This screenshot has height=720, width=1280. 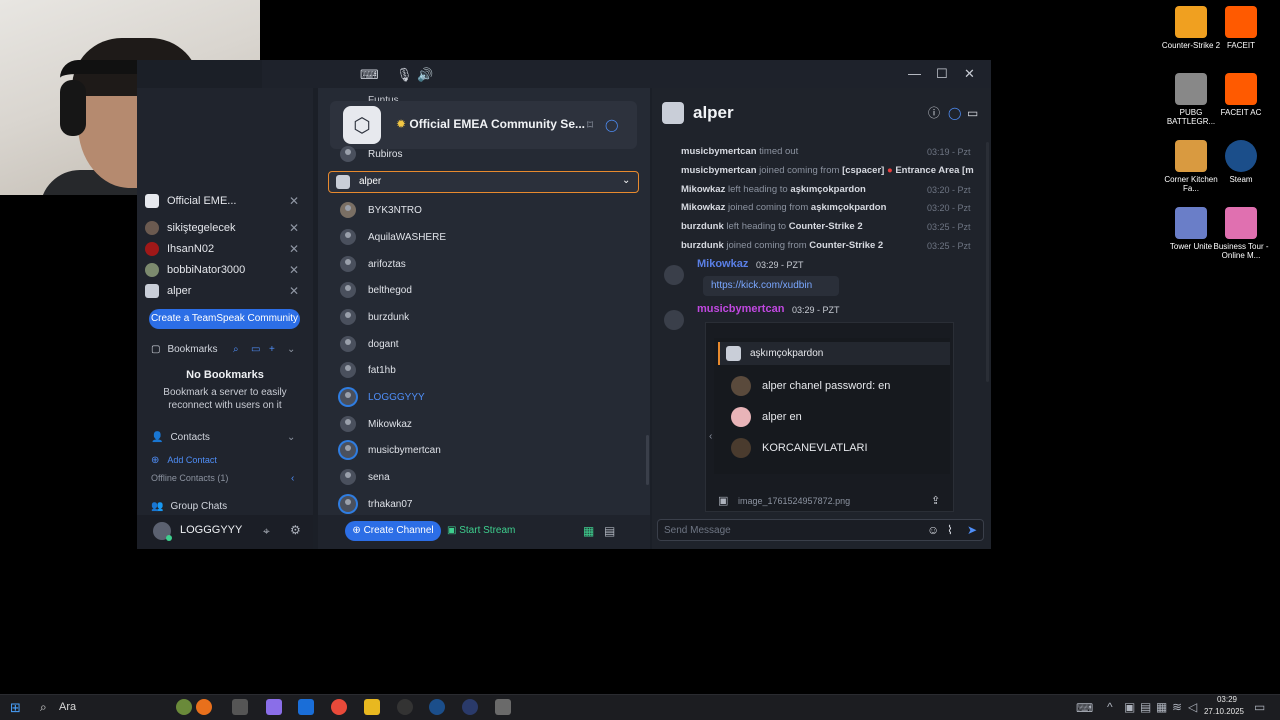 What do you see at coordinates (393, 531) in the screenshot?
I see `create-channel-button: ⊕ Create Channel` at bounding box center [393, 531].